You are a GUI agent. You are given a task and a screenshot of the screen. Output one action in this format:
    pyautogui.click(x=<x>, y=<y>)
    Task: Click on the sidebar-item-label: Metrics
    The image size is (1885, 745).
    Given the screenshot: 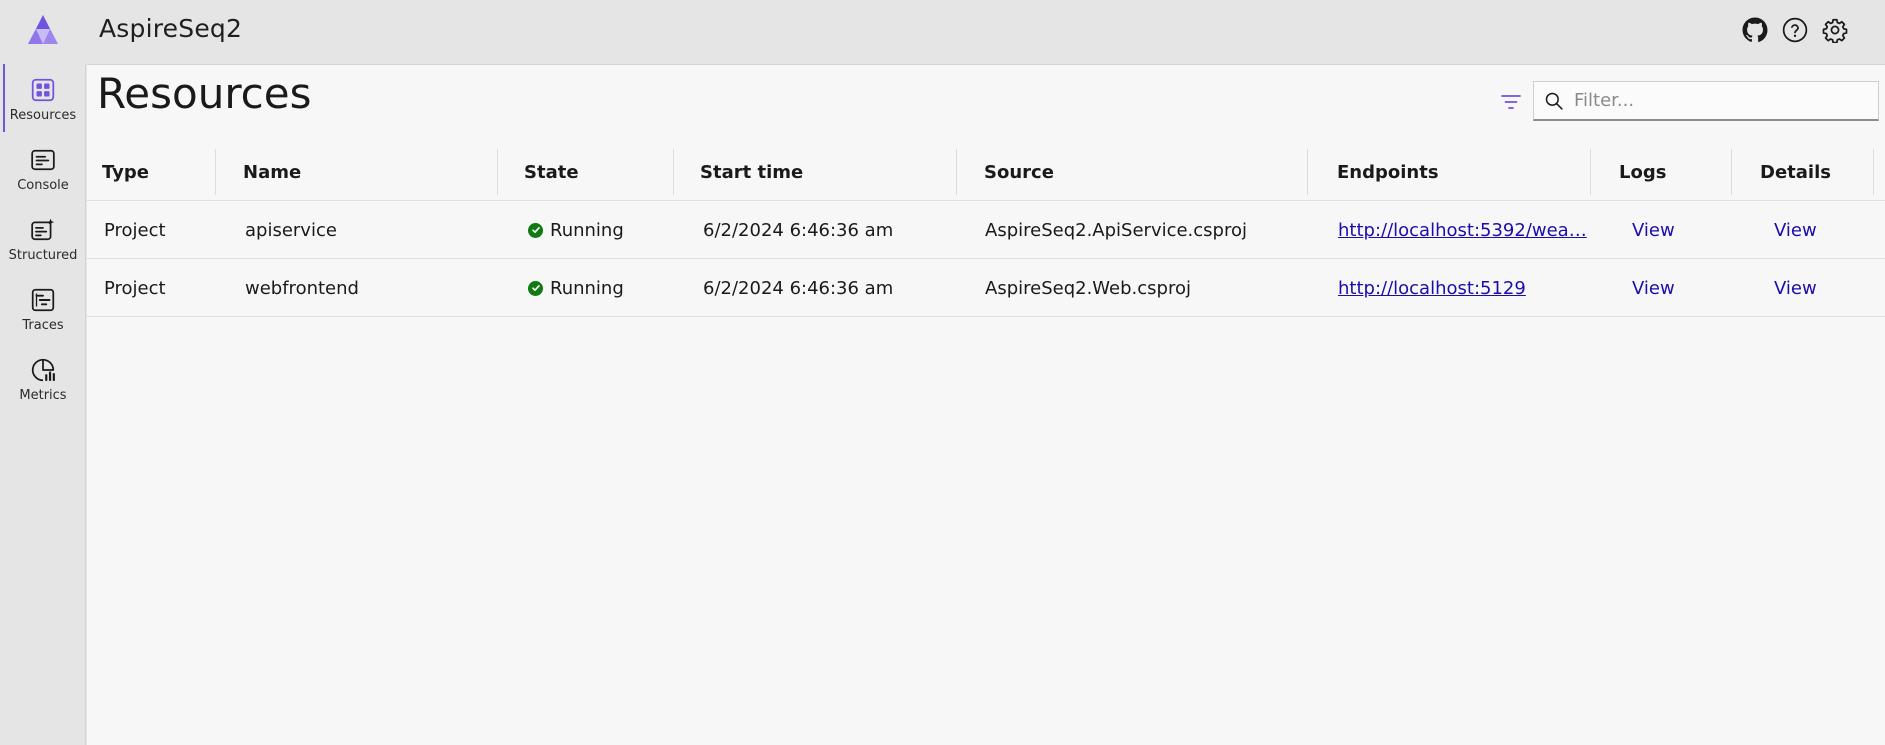 What is the action you would take?
    pyautogui.click(x=43, y=395)
    